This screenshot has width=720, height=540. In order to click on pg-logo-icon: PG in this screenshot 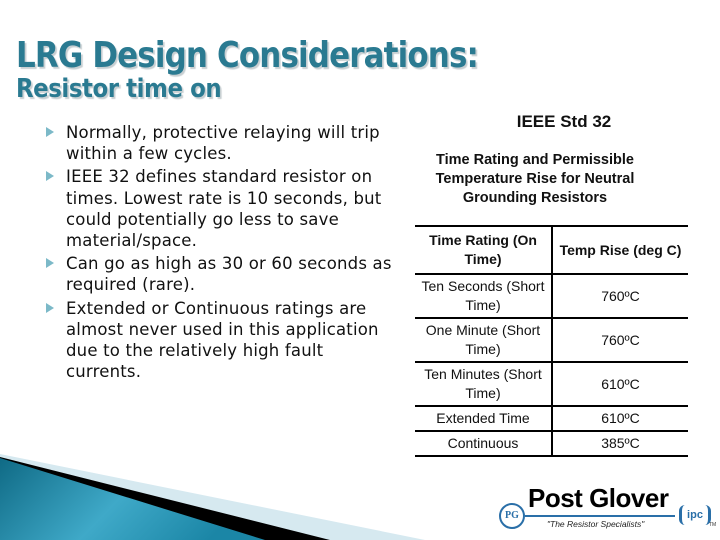, I will do `click(512, 516)`.